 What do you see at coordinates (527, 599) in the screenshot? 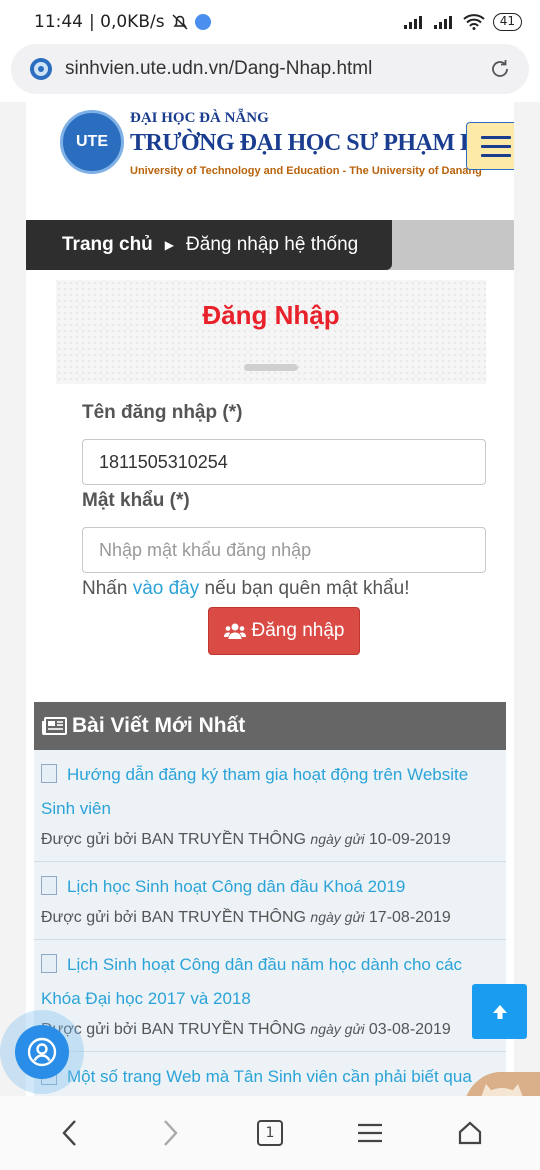
I see `page-margin-right` at bounding box center [527, 599].